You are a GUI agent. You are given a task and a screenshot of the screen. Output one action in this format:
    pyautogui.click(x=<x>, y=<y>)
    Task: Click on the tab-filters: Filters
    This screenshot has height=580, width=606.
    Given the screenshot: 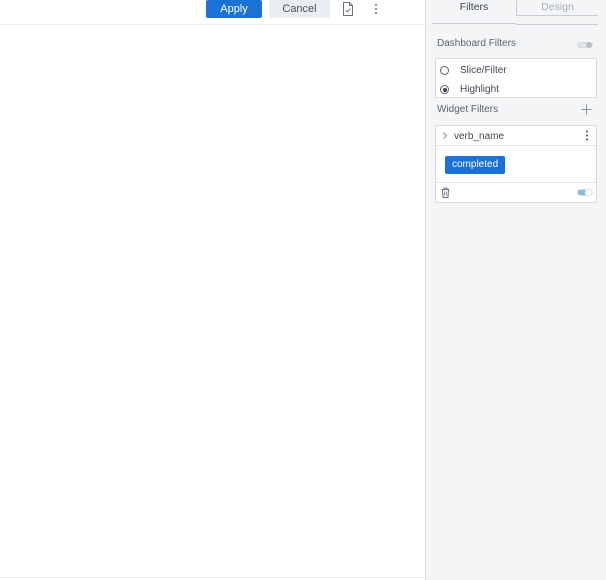 What is the action you would take?
    pyautogui.click(x=474, y=12)
    